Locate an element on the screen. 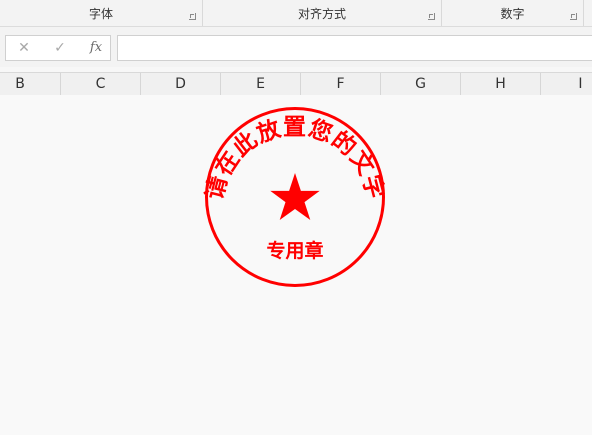 The width and height of the screenshot is (592, 435). insert-function-button: fx is located at coordinates (96, 48).